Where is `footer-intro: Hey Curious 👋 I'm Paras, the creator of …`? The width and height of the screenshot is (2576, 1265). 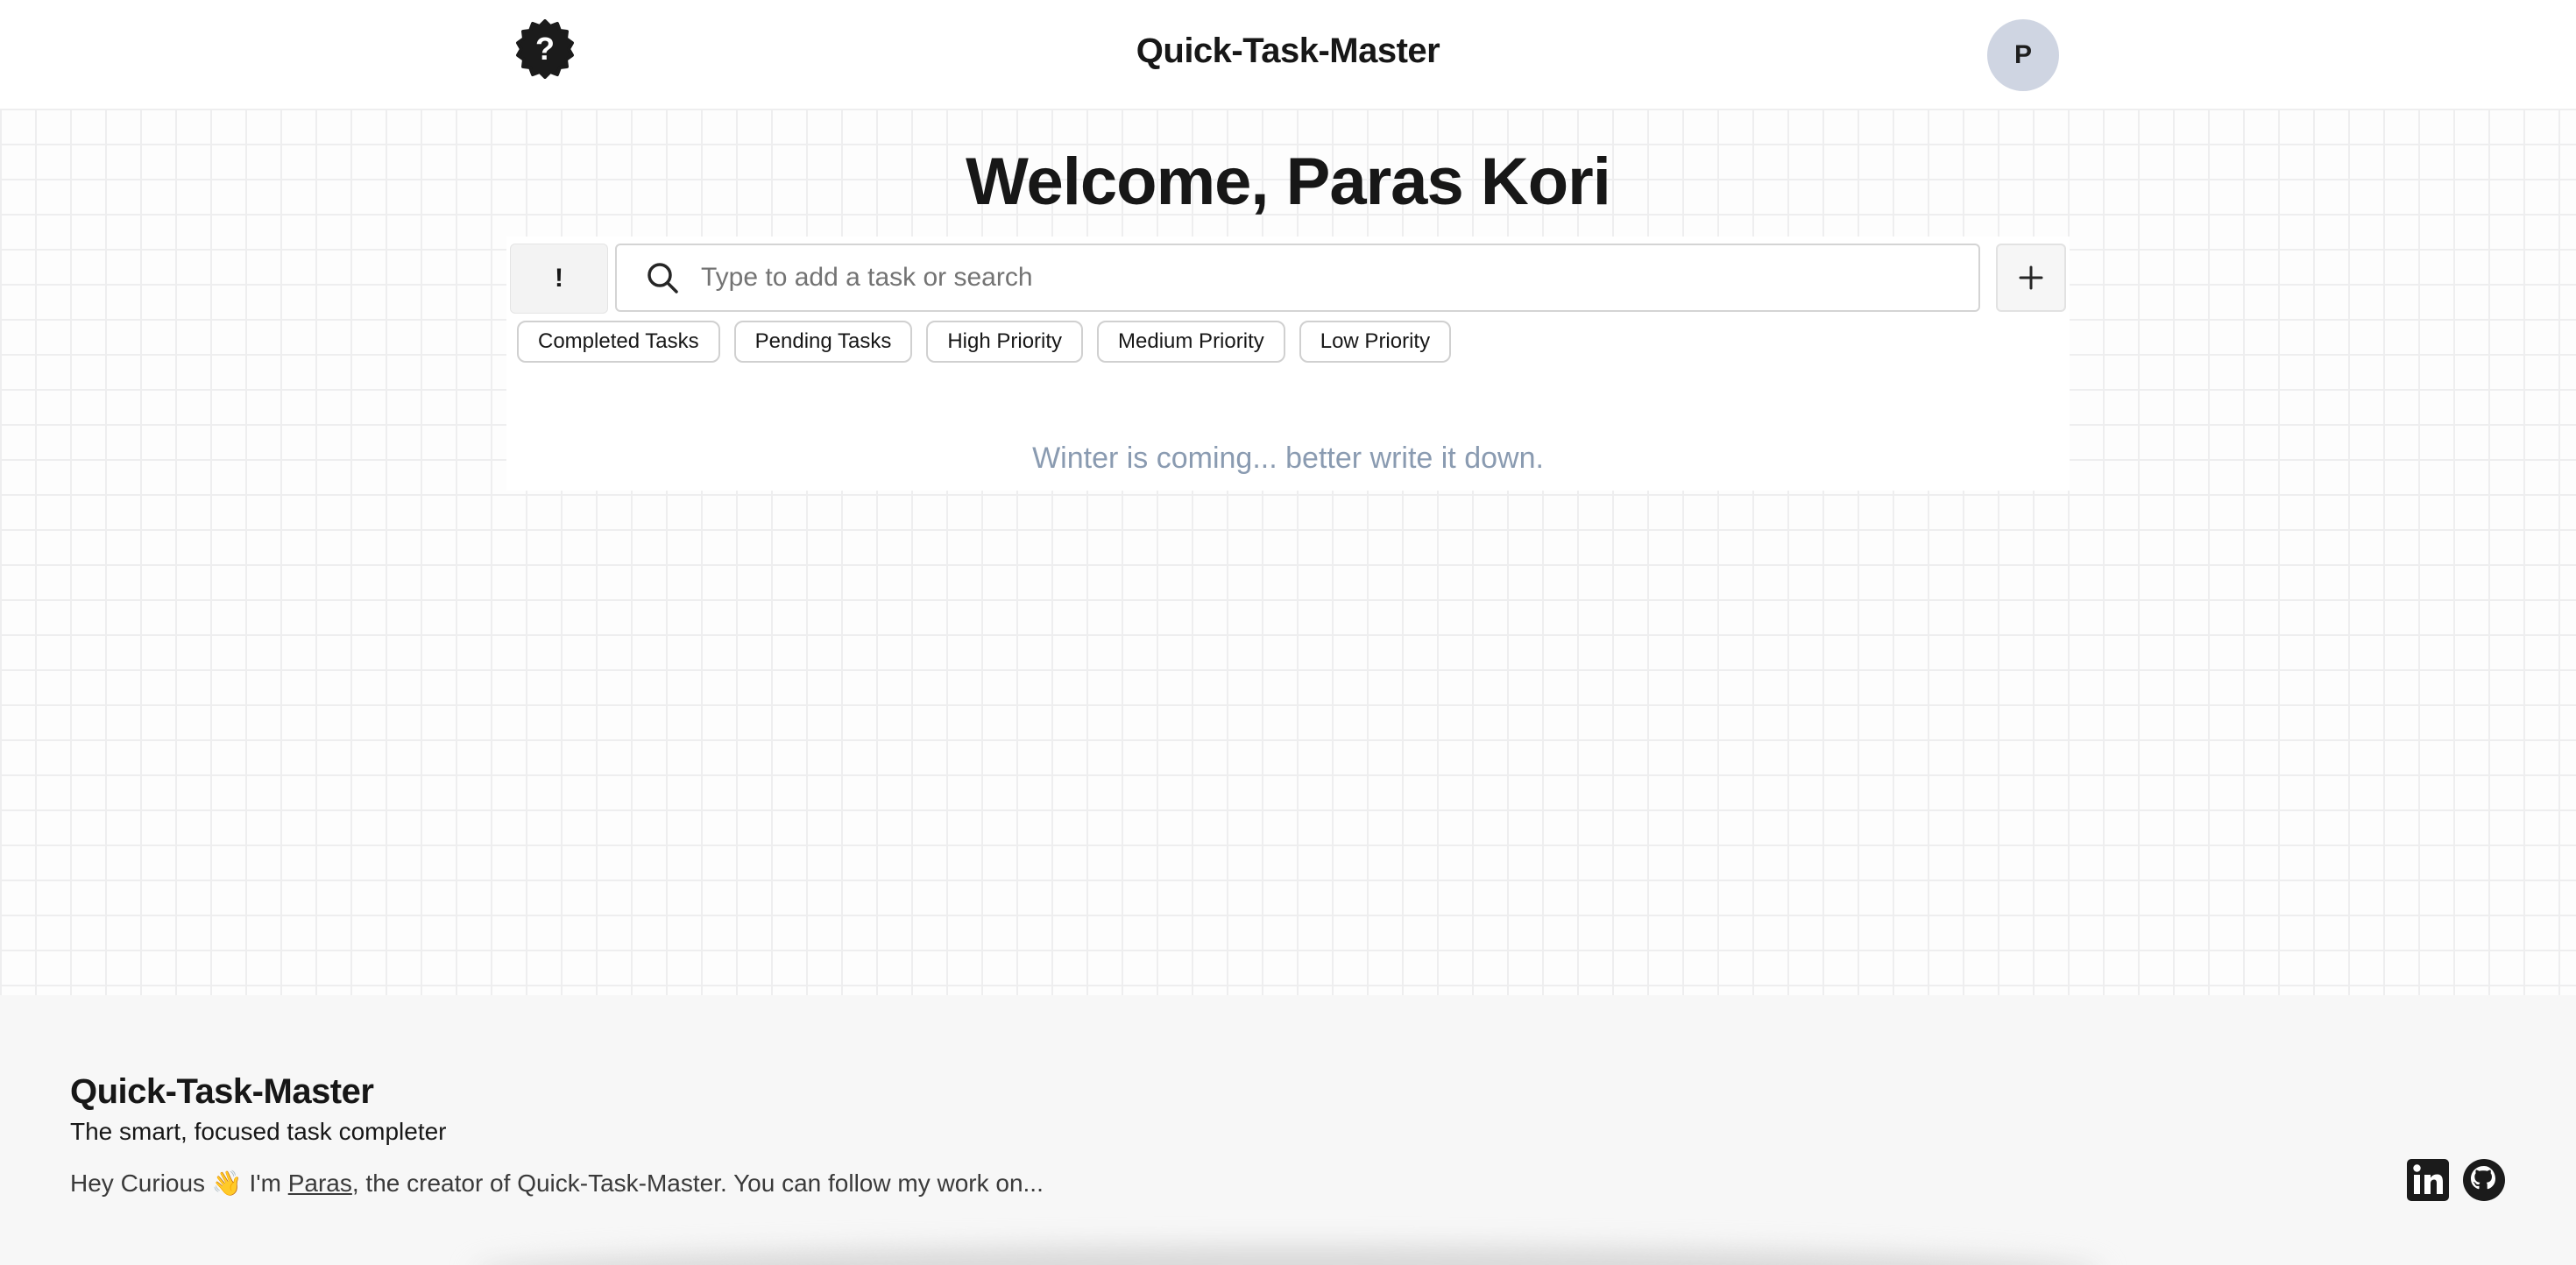 footer-intro: Hey Curious 👋 I'm Paras, the creator of … is located at coordinates (557, 1183).